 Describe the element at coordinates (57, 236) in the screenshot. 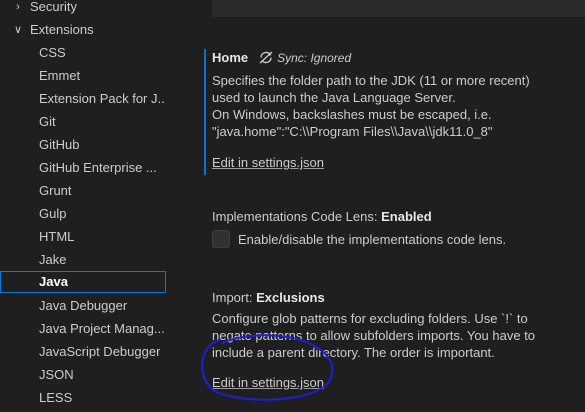

I see `tree-item-label: HTML` at that location.